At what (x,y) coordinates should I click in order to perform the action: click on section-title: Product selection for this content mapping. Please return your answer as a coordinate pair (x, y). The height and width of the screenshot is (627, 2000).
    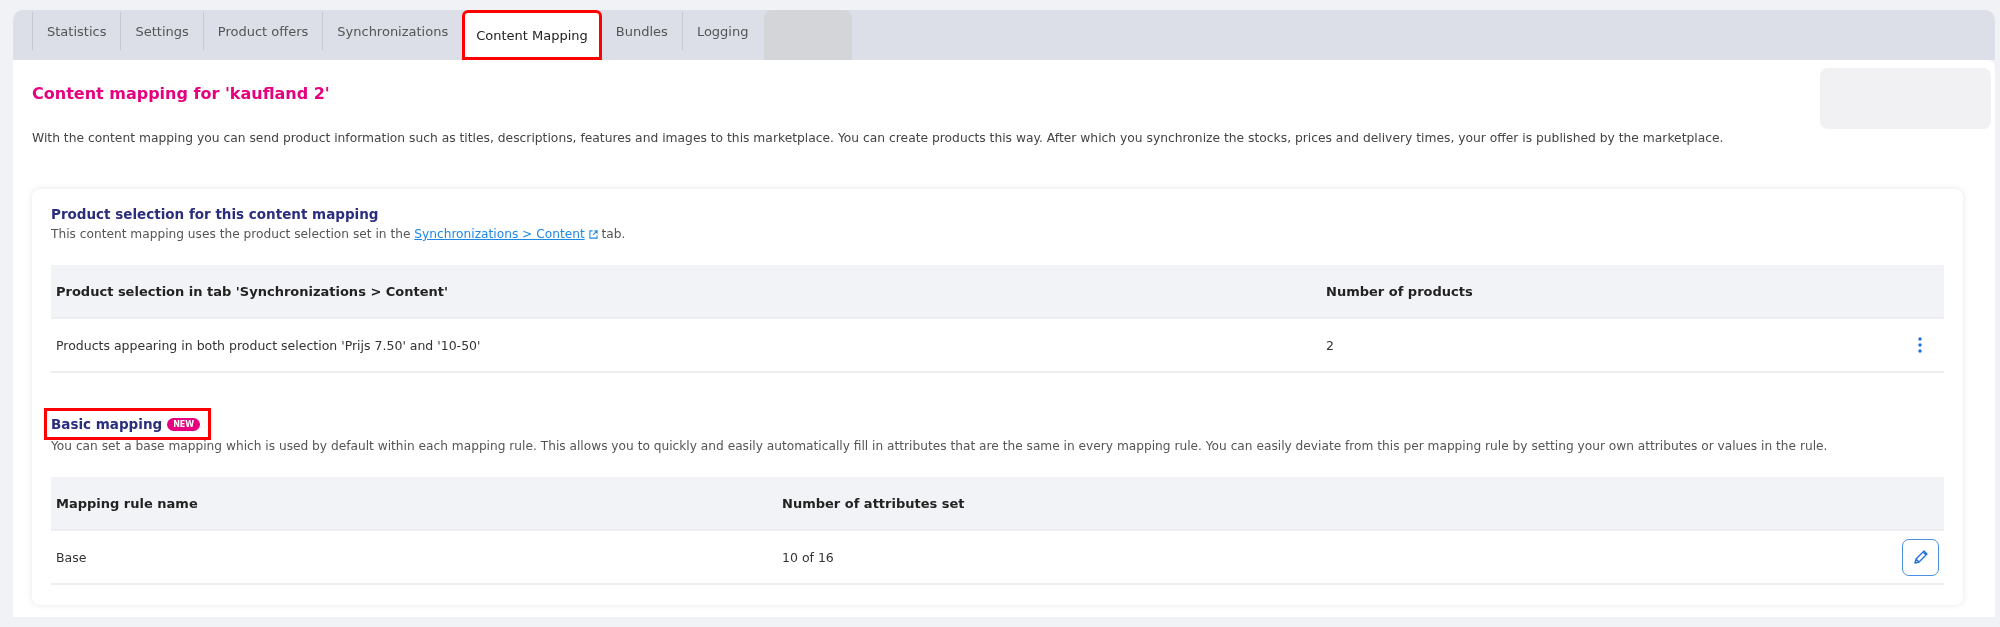
    Looking at the image, I should click on (215, 214).